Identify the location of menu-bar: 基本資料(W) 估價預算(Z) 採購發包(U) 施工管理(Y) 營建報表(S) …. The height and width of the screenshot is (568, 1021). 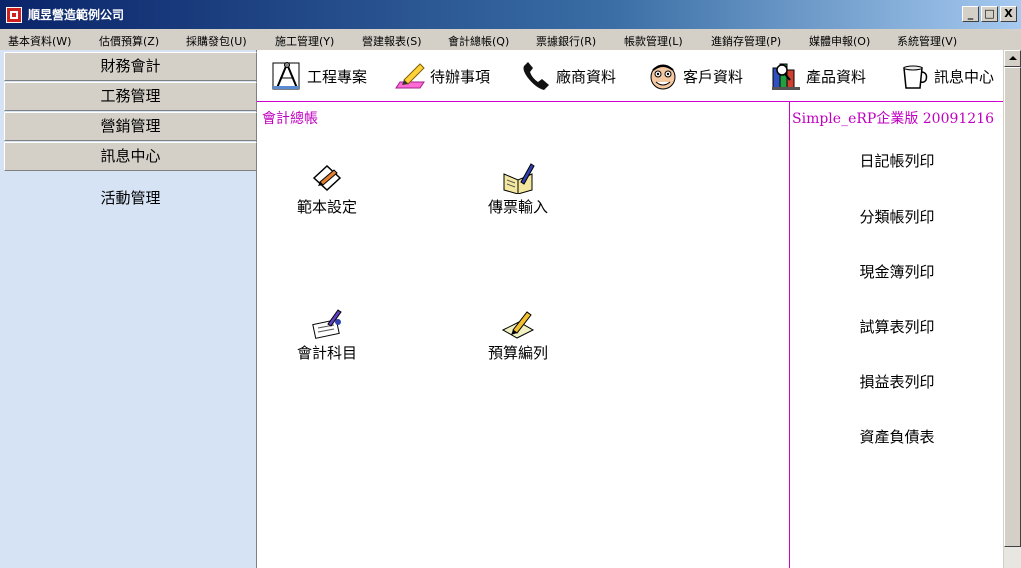
(510, 40).